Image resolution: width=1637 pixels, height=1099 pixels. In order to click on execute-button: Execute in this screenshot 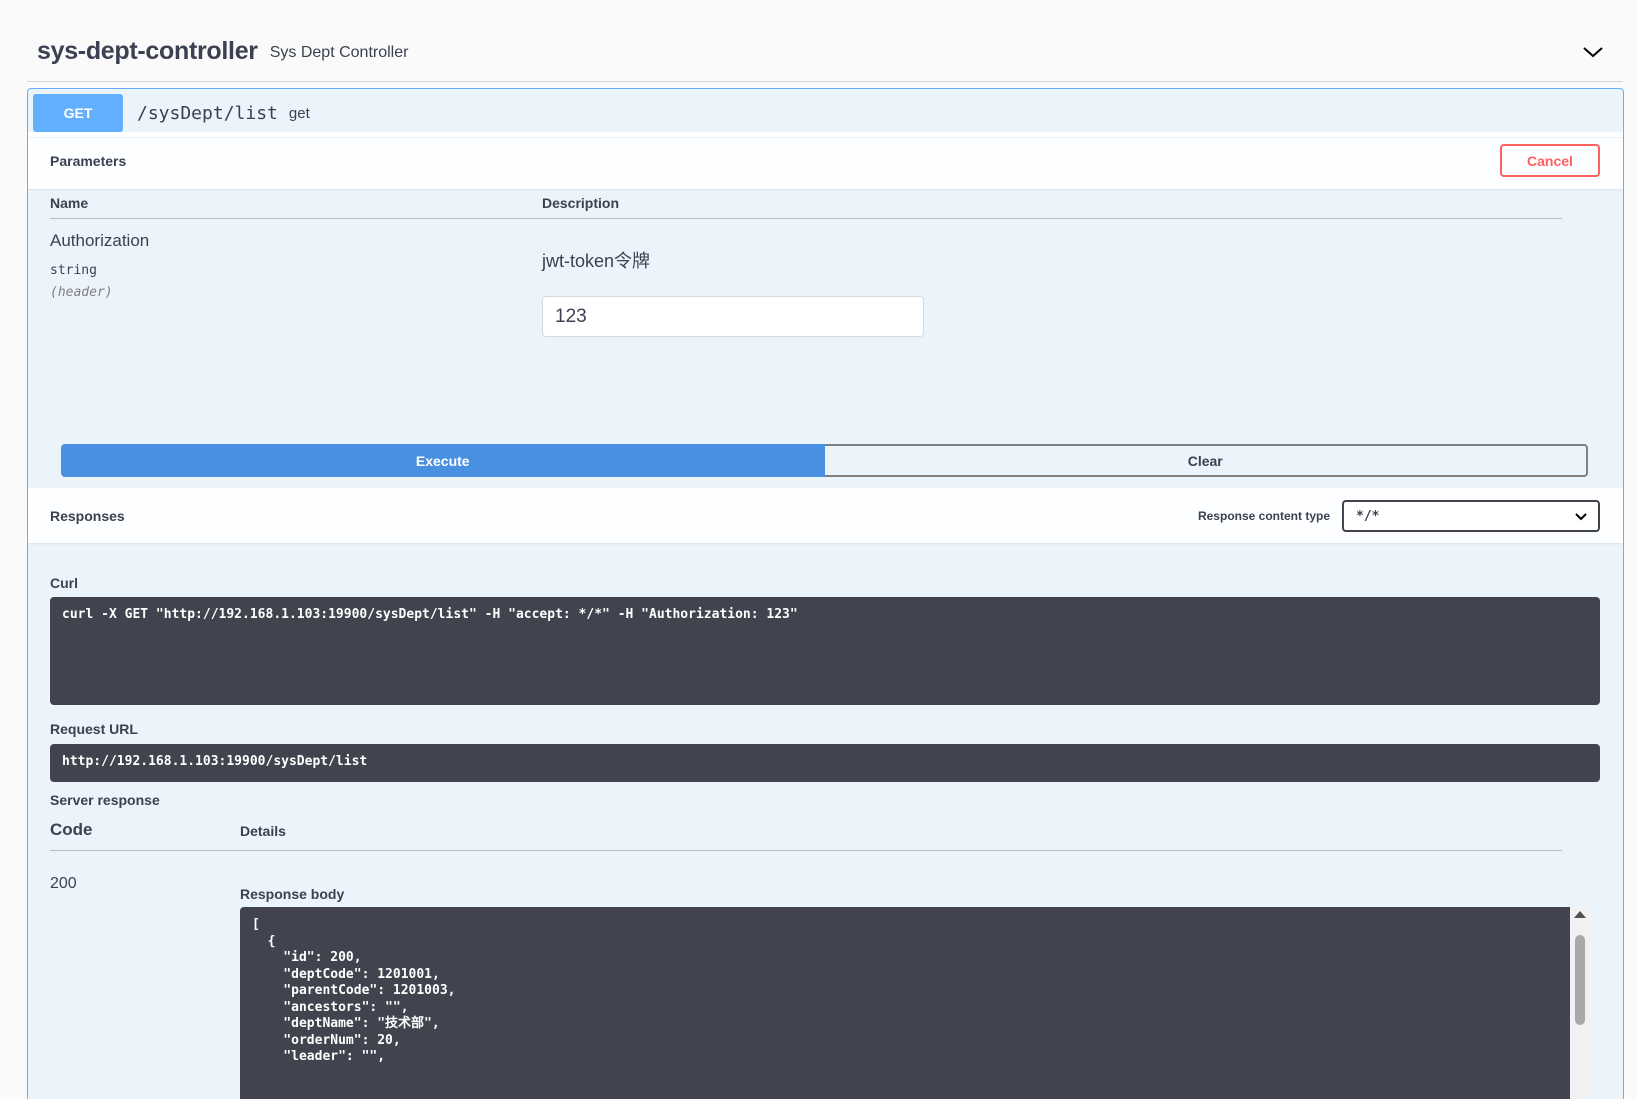, I will do `click(443, 460)`.